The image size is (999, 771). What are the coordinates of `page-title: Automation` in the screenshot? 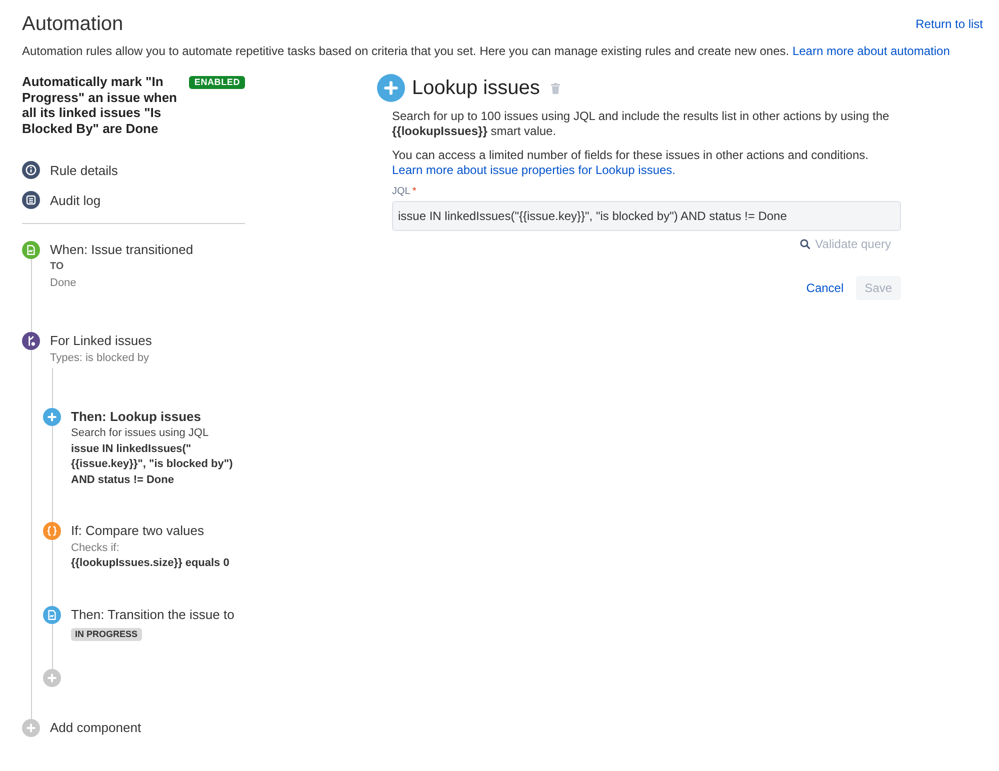 It's located at (73, 24).